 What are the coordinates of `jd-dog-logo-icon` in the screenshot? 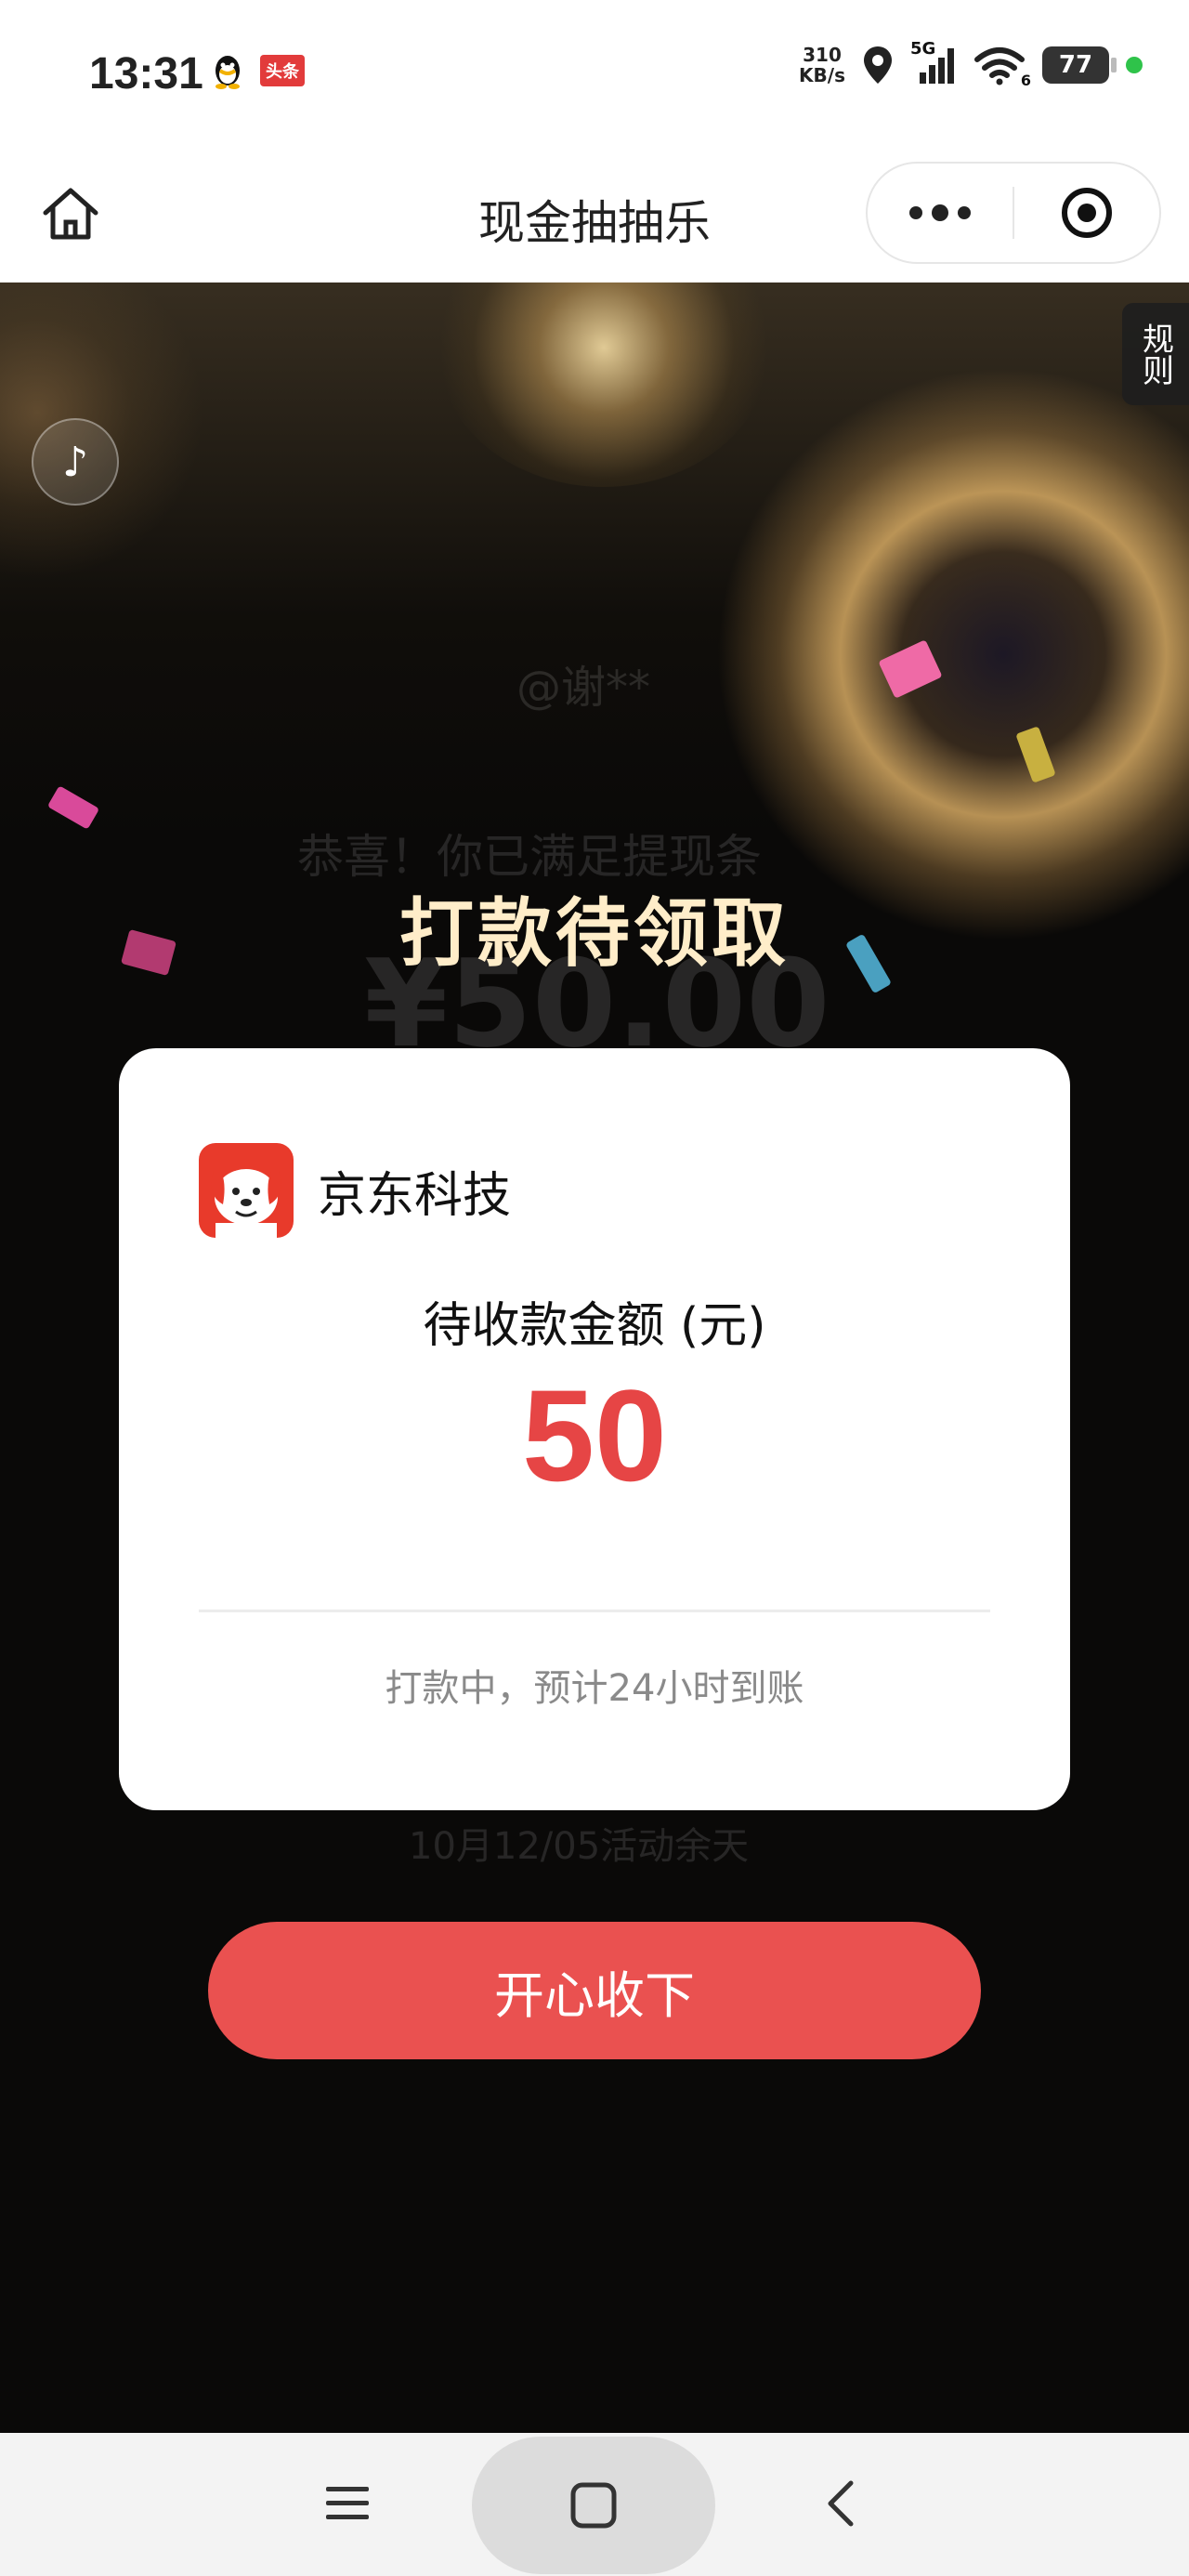 It's located at (247, 1190).